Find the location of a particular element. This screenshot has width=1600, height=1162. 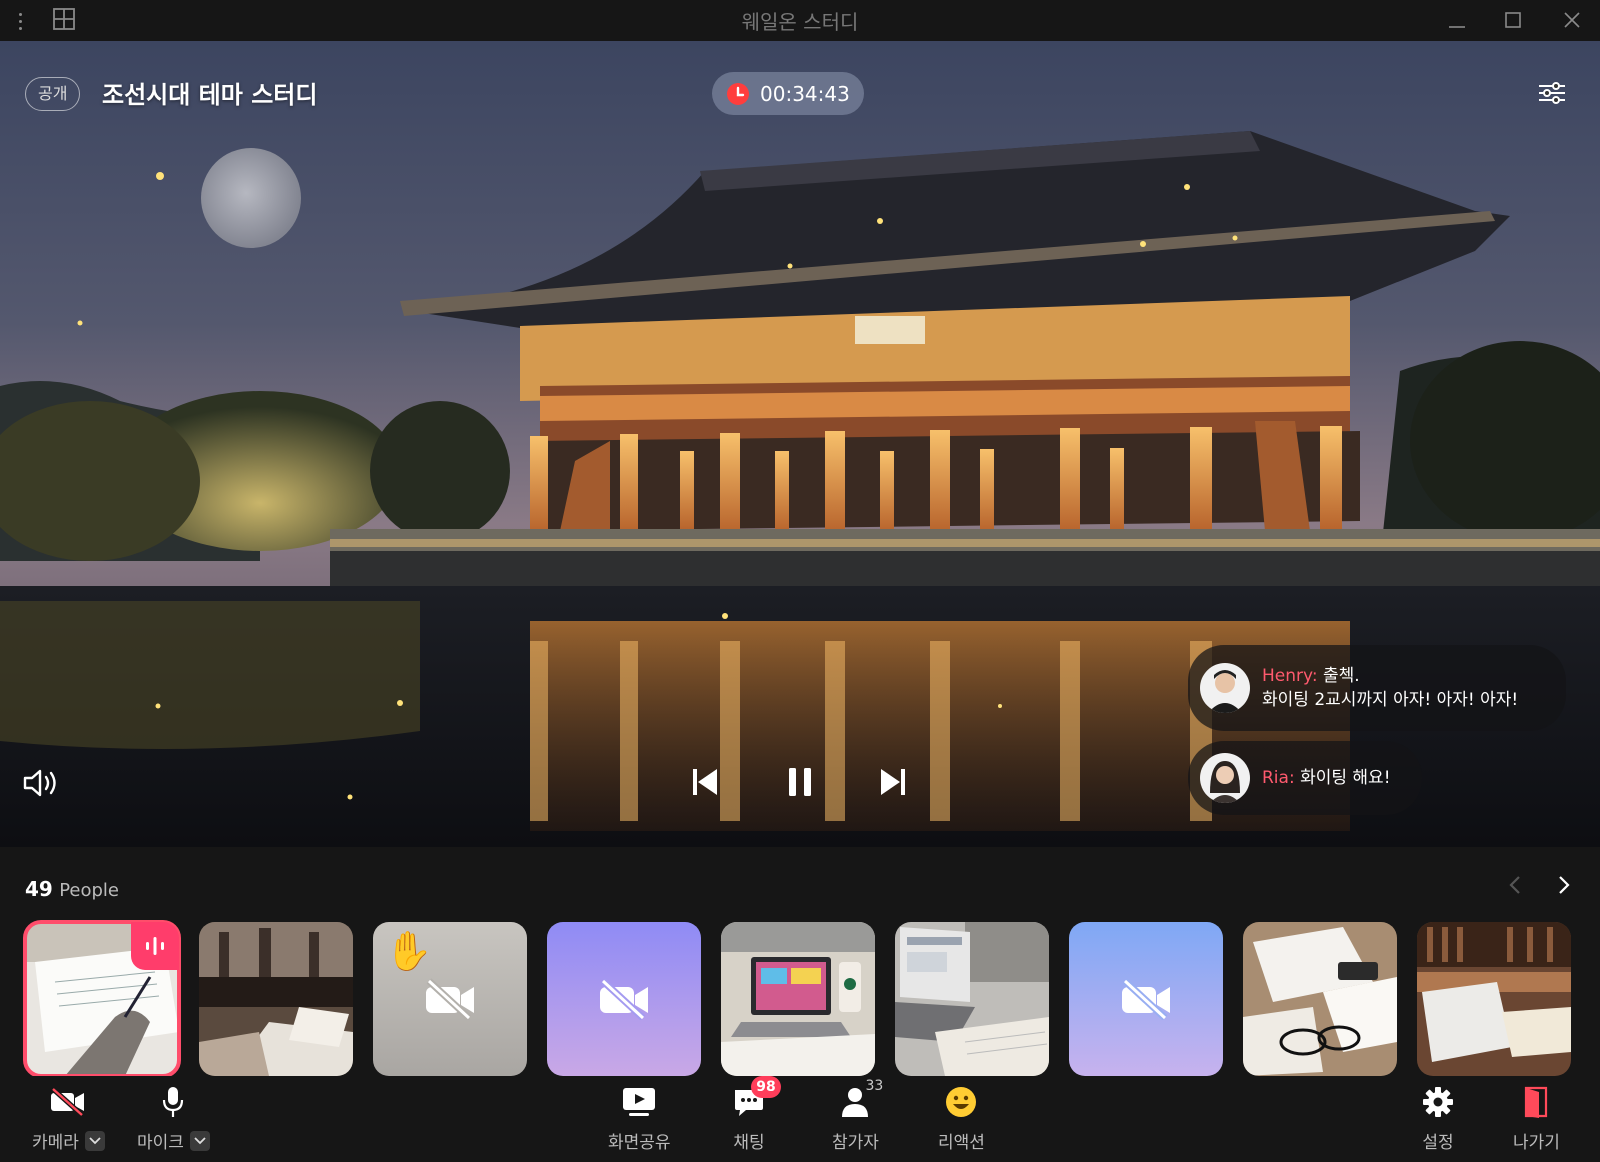

people-count: 49 People is located at coordinates (72, 889).